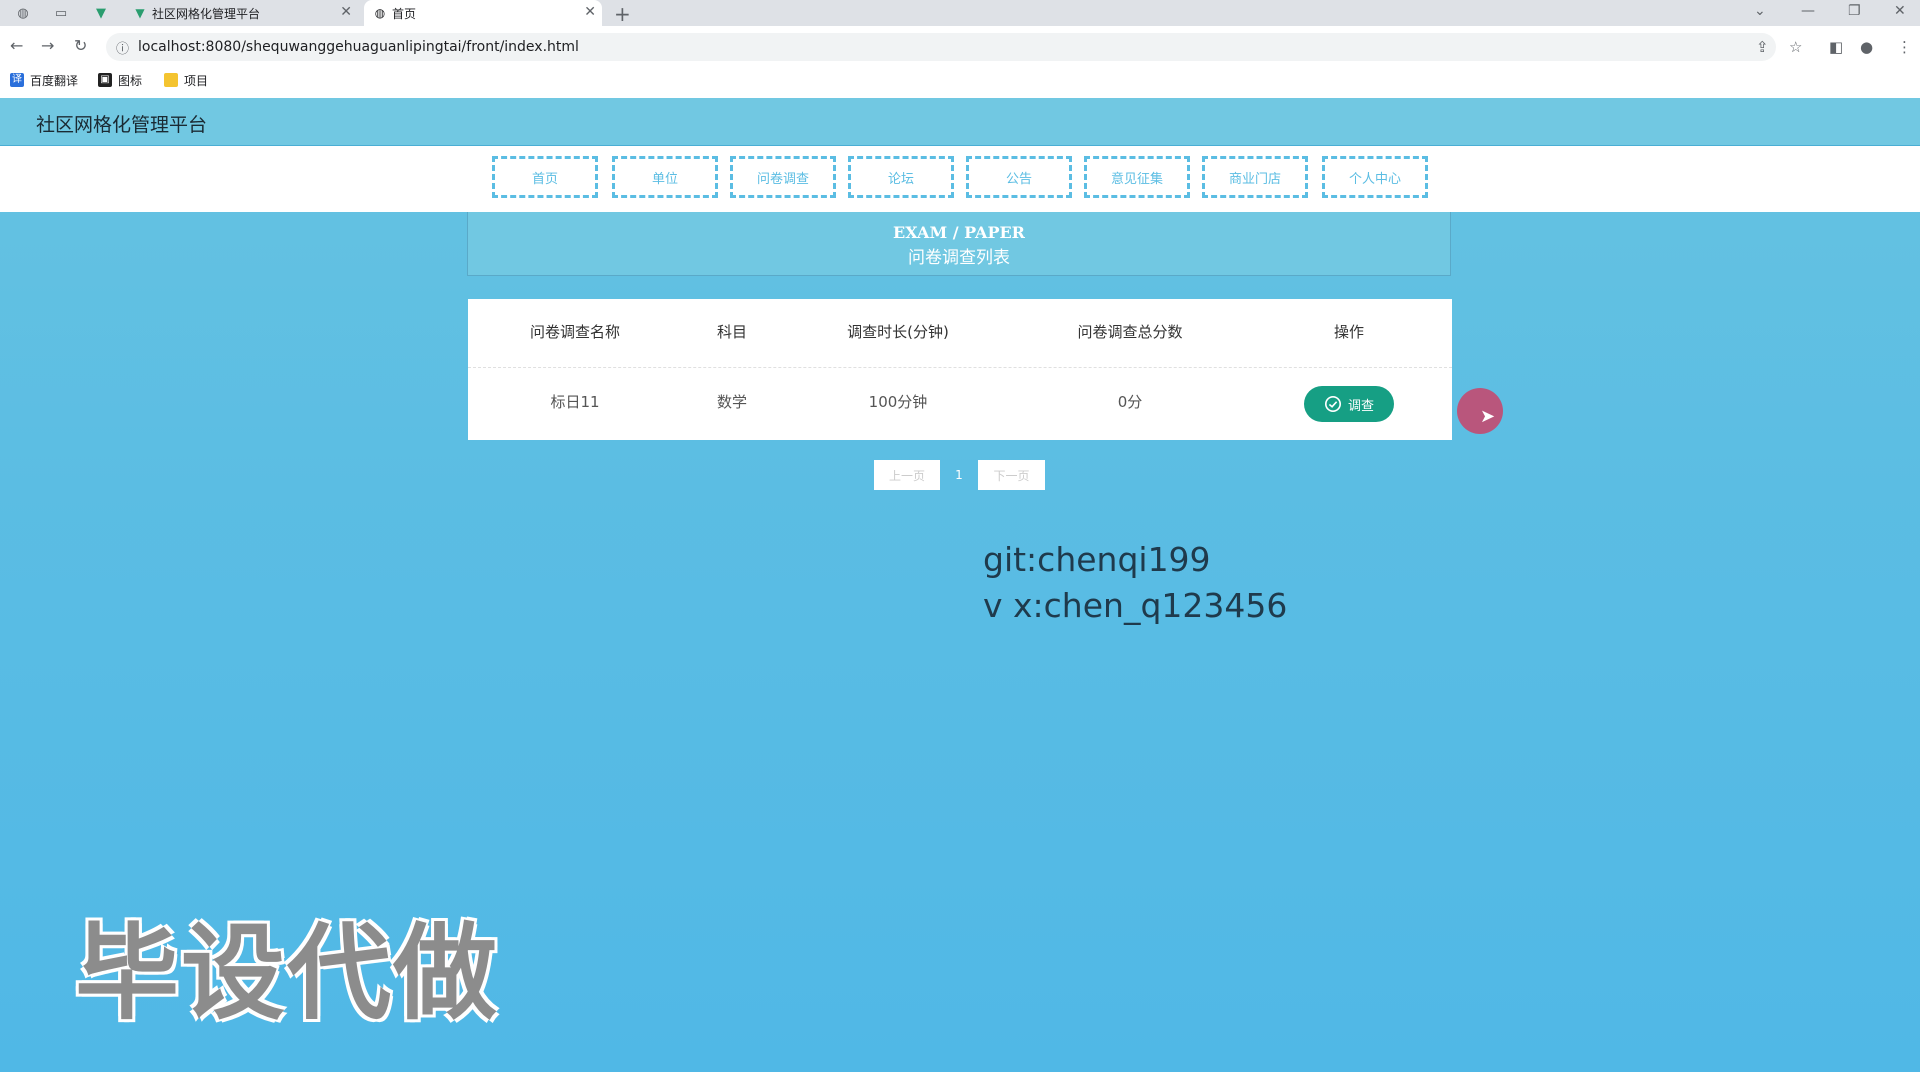 The image size is (1920, 1072). I want to click on tab-title: 社区网格化管理平台, so click(206, 13).